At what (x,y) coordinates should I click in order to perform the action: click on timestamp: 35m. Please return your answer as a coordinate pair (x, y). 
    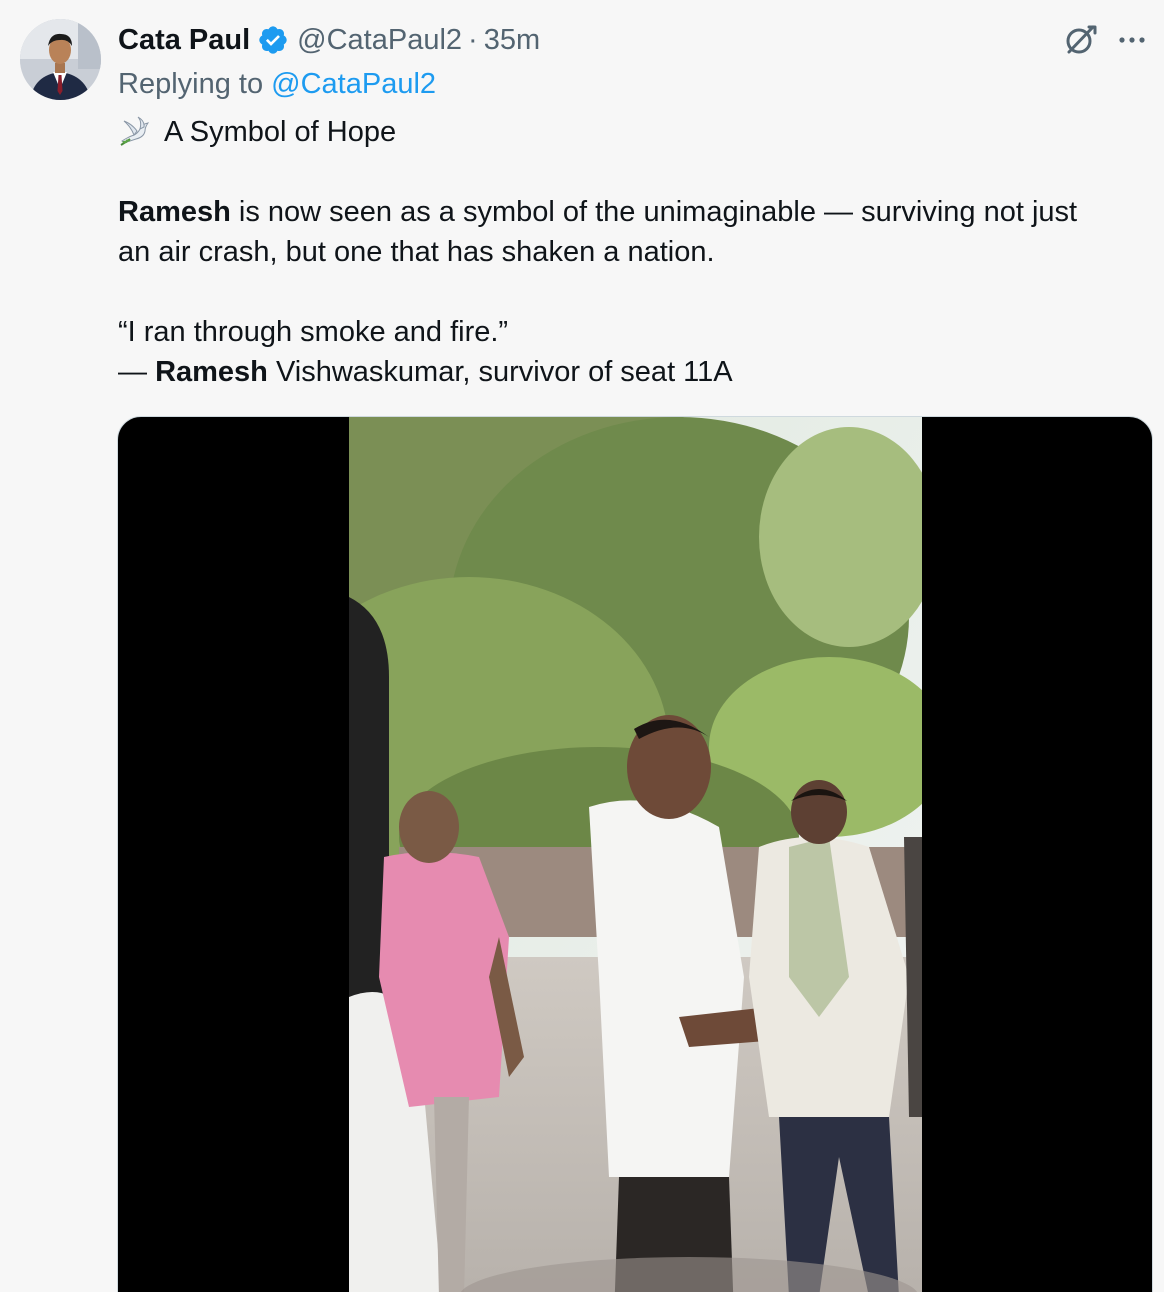
    Looking at the image, I should click on (512, 40).